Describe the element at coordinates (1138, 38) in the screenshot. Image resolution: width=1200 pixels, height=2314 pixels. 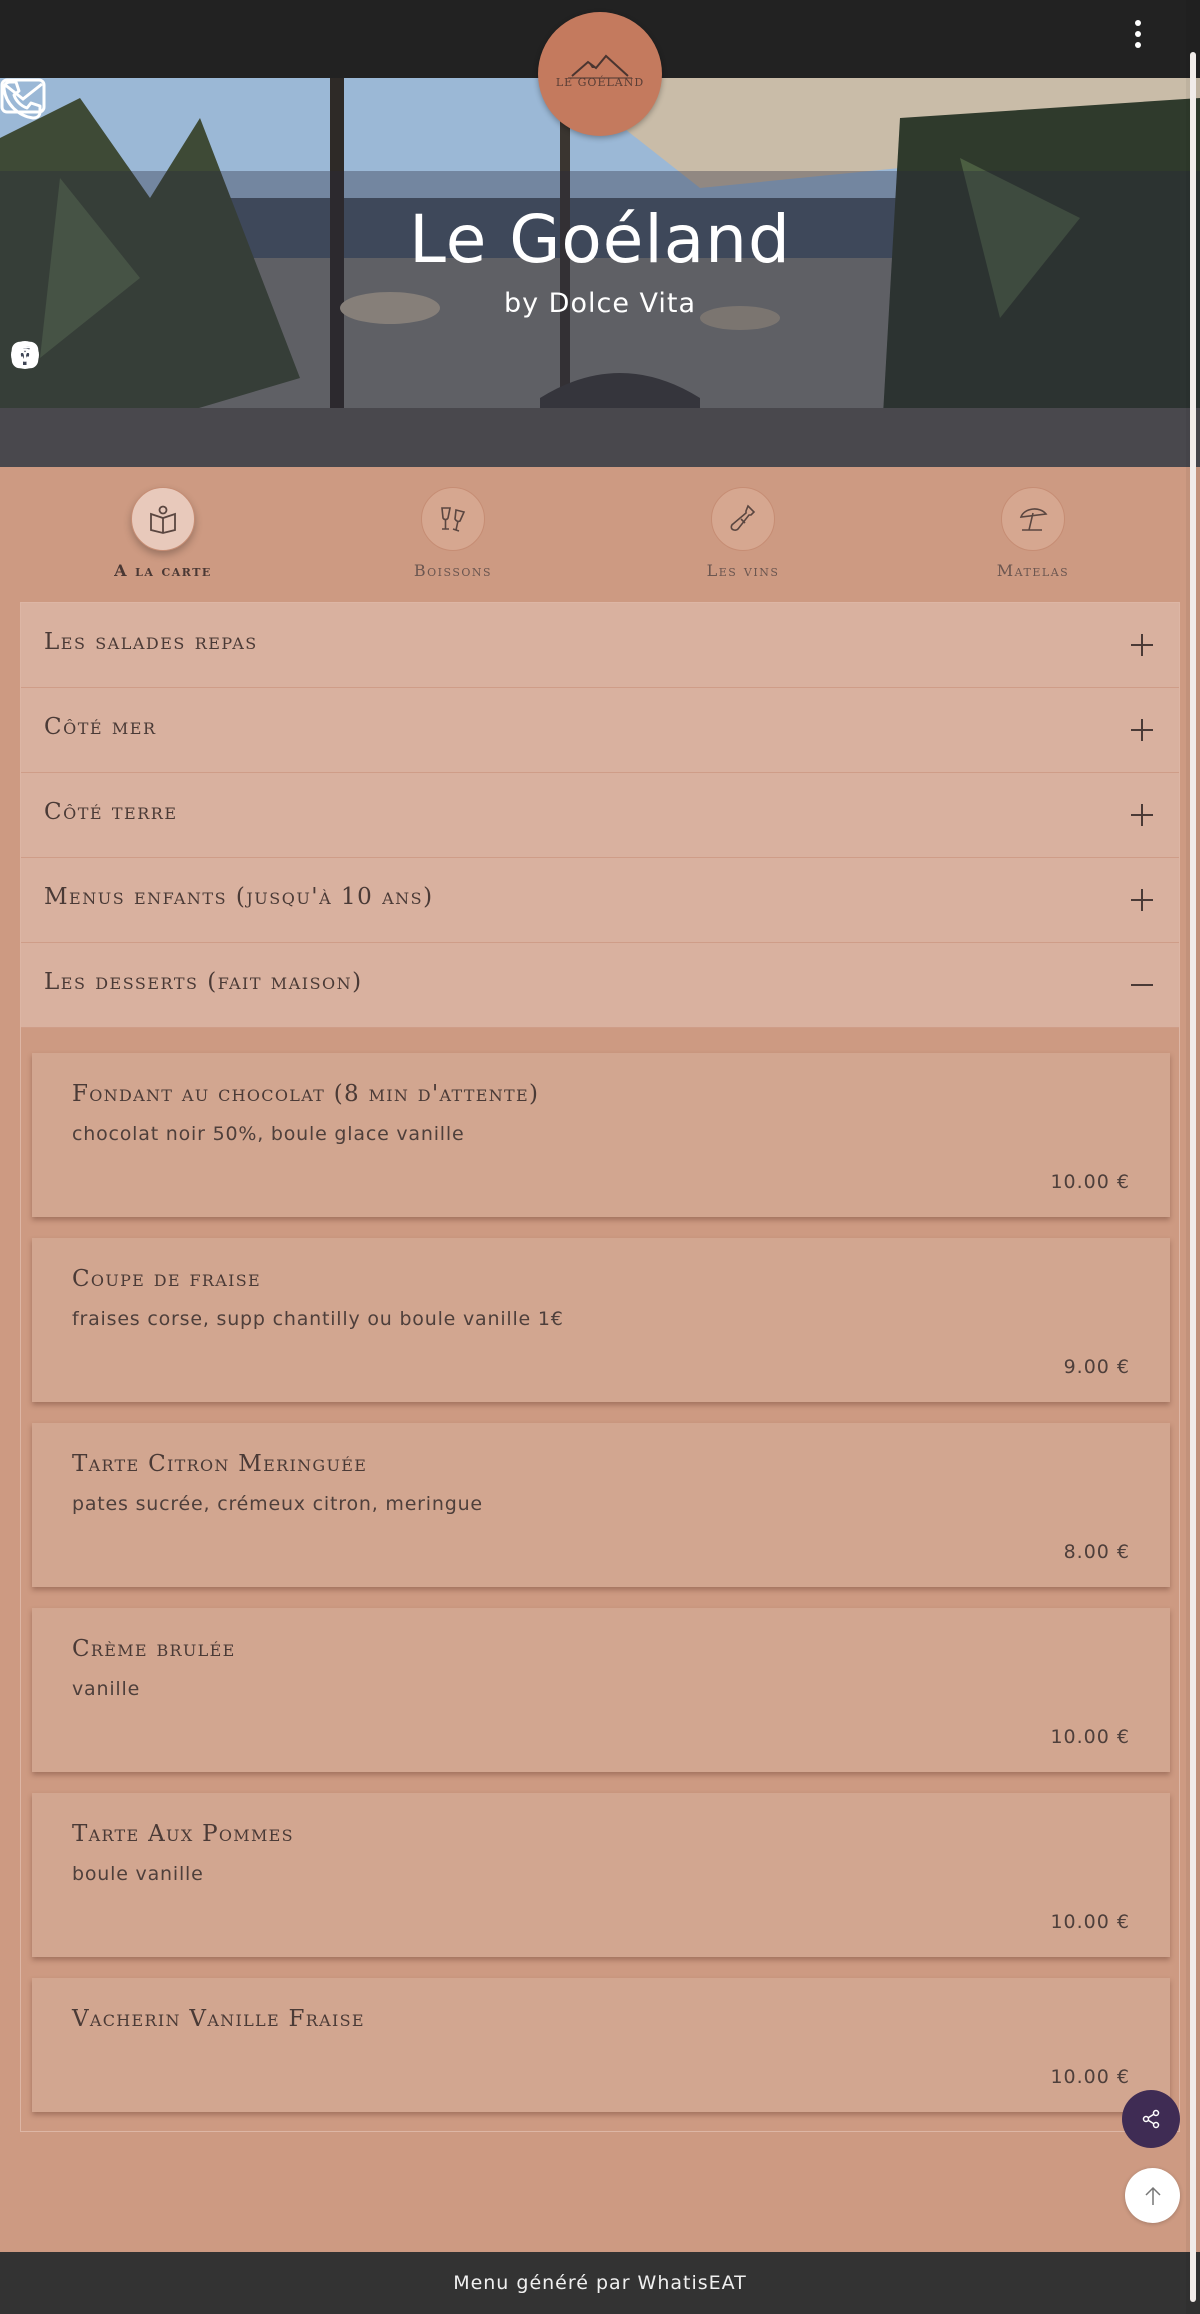
I see `kebab-menu-icon` at that location.